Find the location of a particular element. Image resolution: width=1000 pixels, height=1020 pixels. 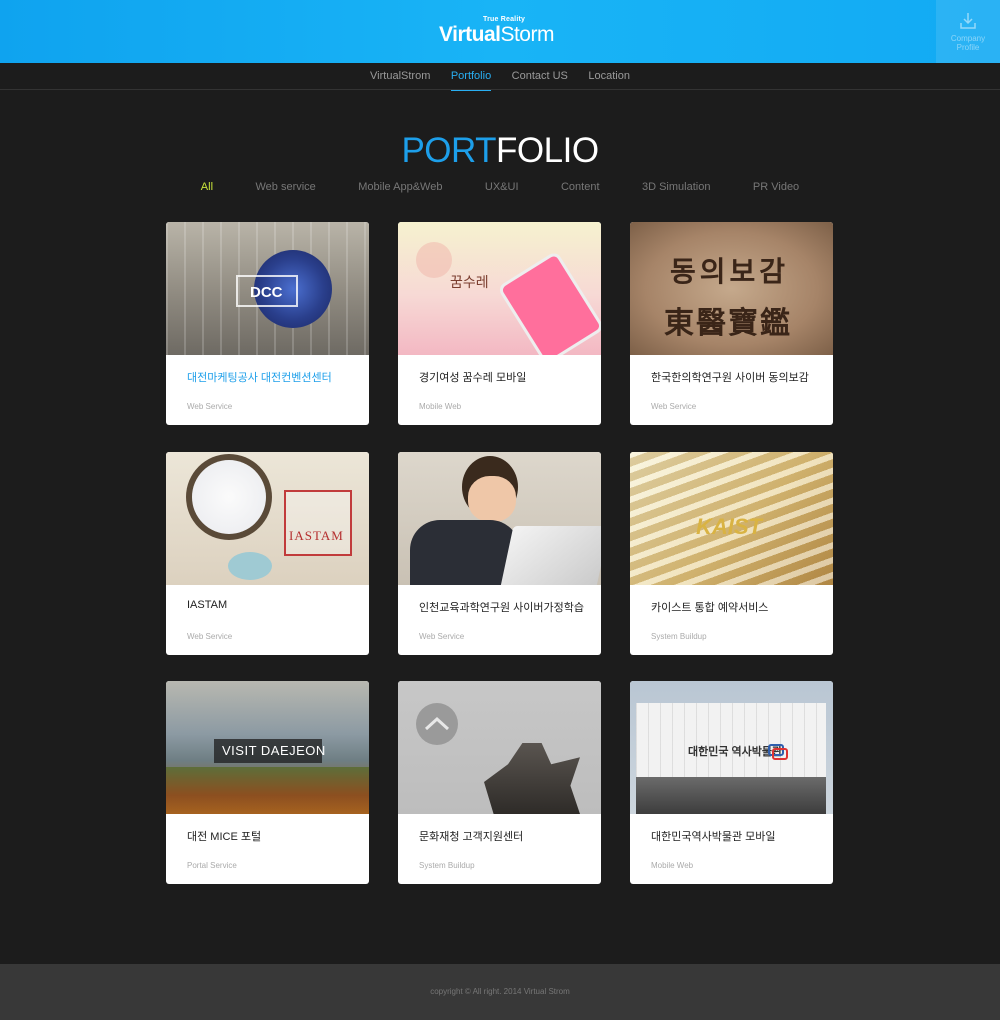

profile-label-line1: Company is located at coordinates (968, 38).